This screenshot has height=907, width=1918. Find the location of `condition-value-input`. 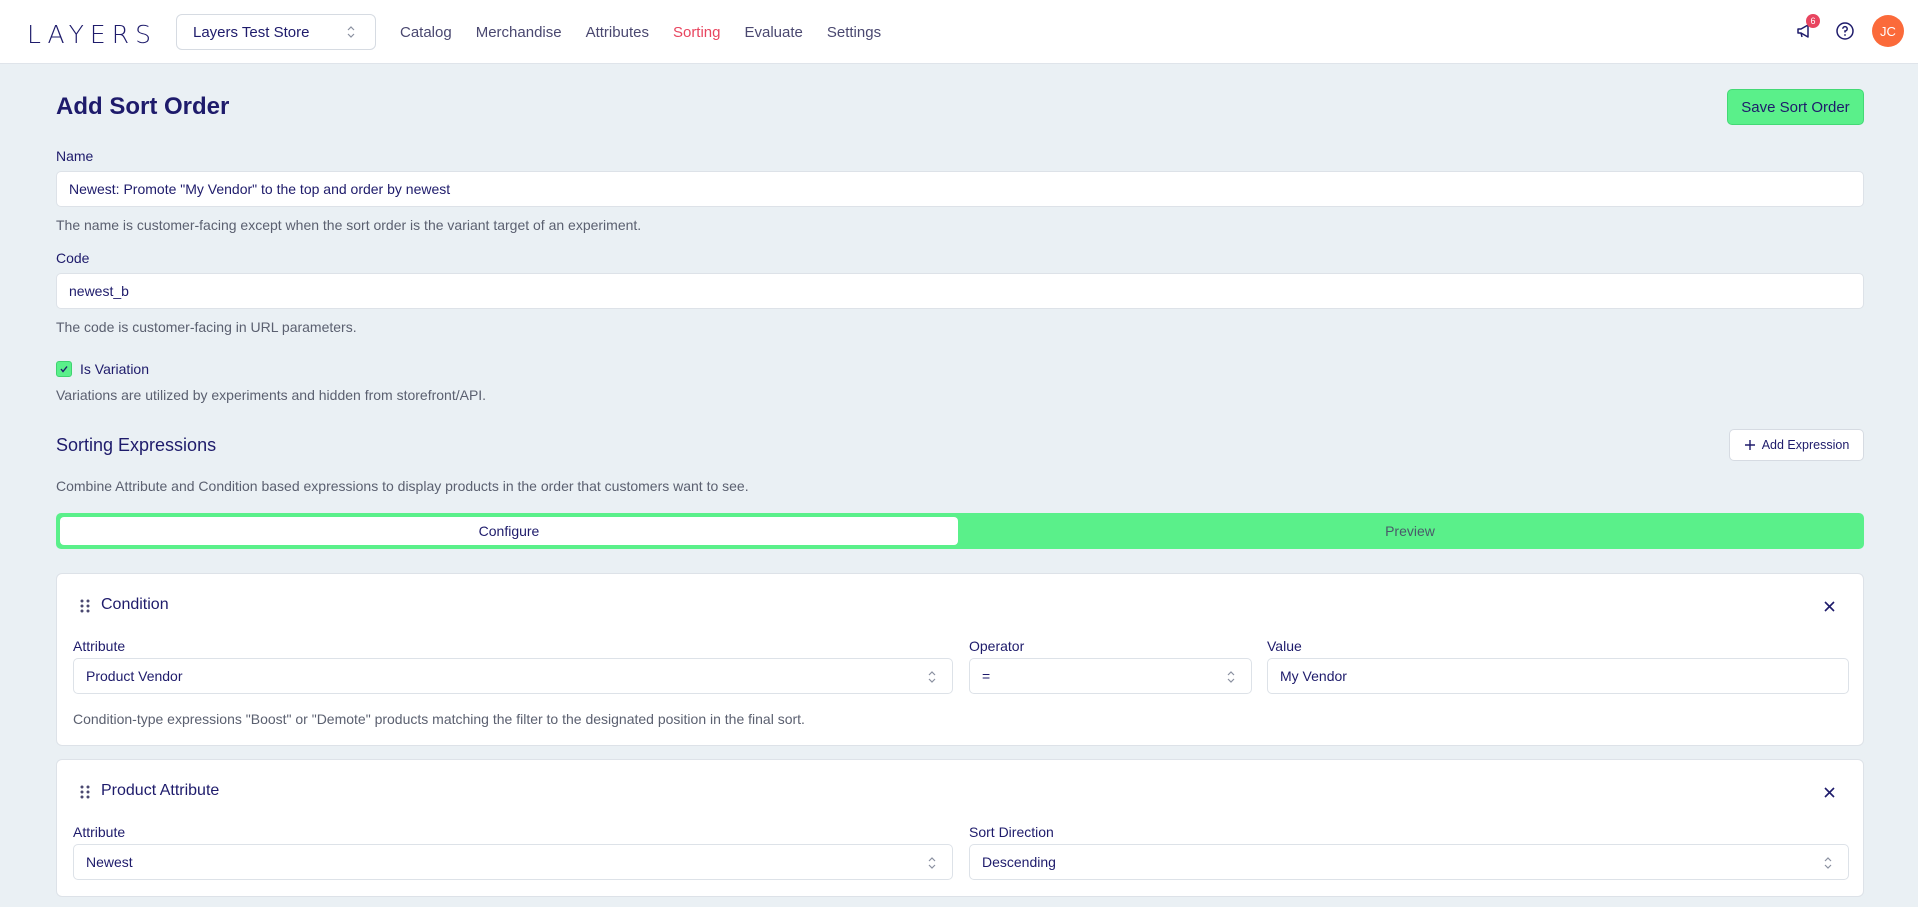

condition-value-input is located at coordinates (1558, 676).